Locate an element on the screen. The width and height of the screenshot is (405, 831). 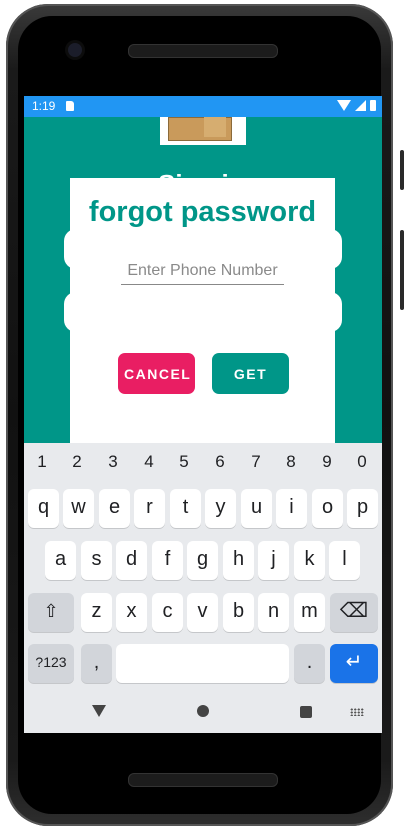
key-p: p is located at coordinates (362, 508).